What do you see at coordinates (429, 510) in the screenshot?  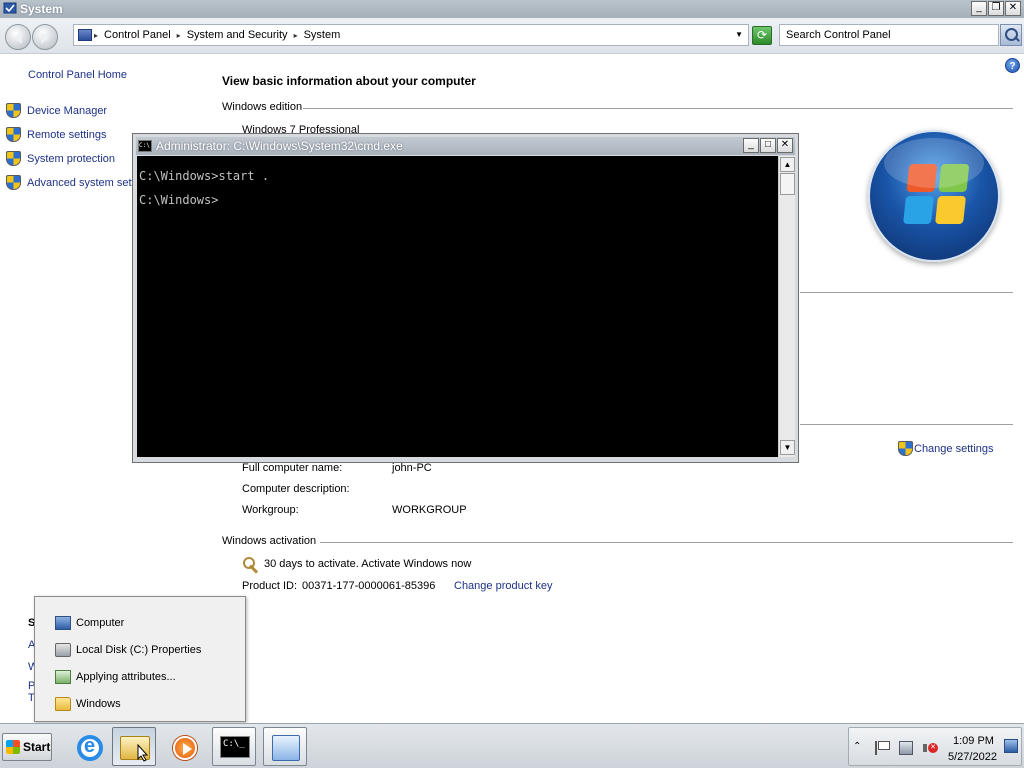 I see `workgroup-value: WORKGROUP` at bounding box center [429, 510].